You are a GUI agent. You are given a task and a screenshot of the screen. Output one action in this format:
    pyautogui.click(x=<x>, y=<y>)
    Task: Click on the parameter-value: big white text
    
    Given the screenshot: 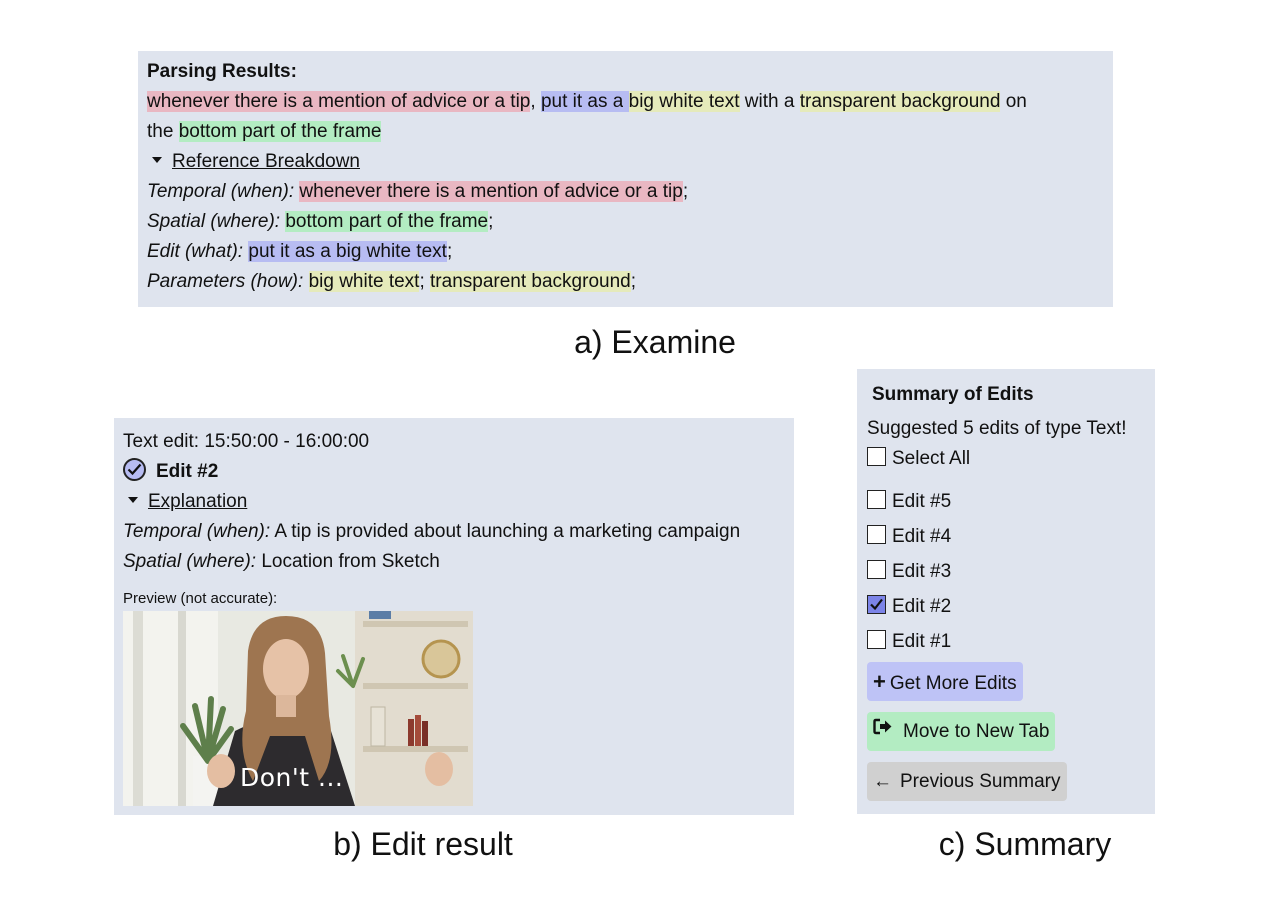 What is the action you would take?
    pyautogui.click(x=364, y=281)
    